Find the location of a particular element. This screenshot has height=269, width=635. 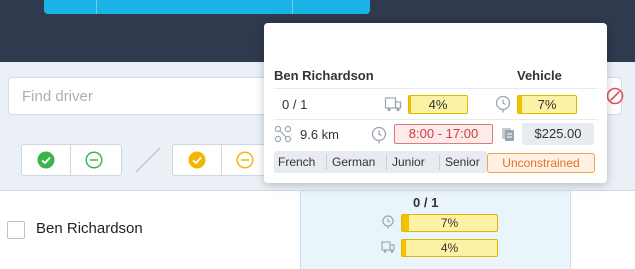

tooltip-distance: 9.6 km is located at coordinates (320, 134).